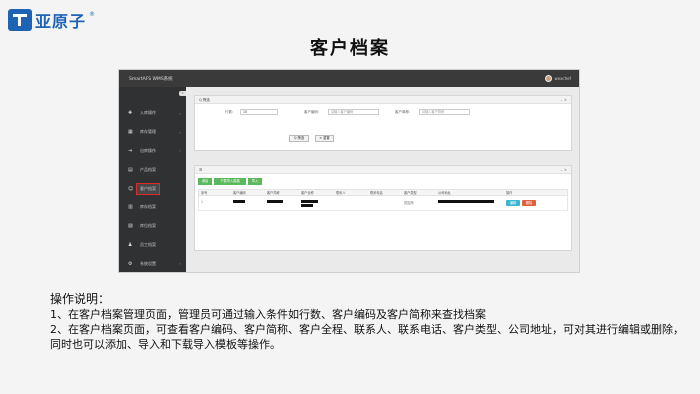 The width and height of the screenshot is (700, 394). What do you see at coordinates (268, 314) in the screenshot?
I see `instructions-line-1: 1、在客户档案管理页面，管理员可通过输入条件如行数、客户编码及客户简称来查找档案` at bounding box center [268, 314].